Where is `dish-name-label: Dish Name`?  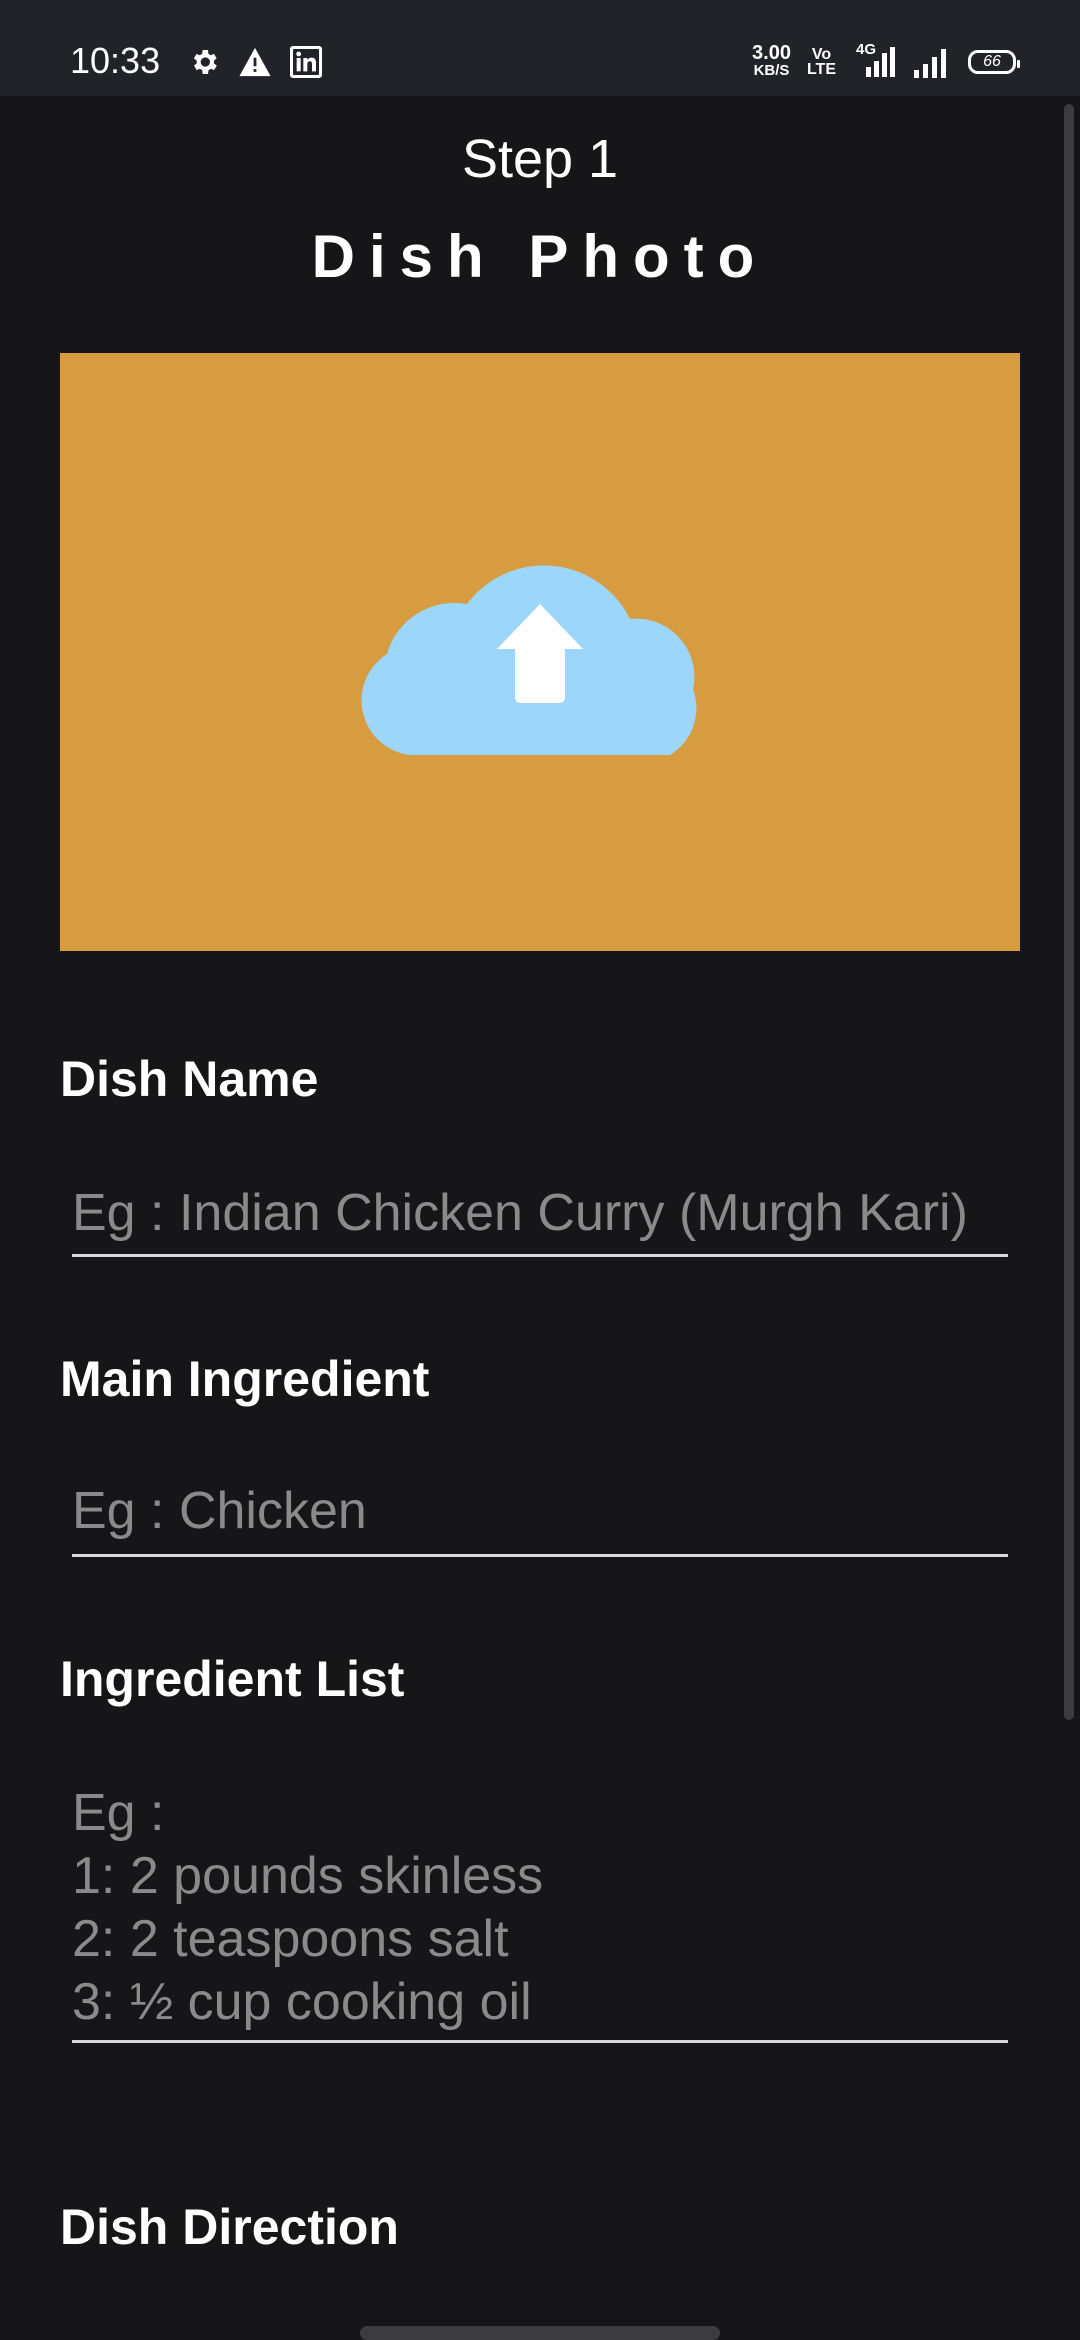 dish-name-label: Dish Name is located at coordinates (189, 1079).